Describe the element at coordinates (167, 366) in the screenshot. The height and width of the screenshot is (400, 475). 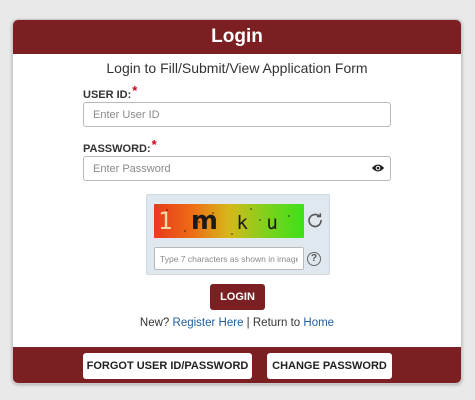
I see `forgot-credentials-button: FORGOT USER ID/PASSWORD` at that location.